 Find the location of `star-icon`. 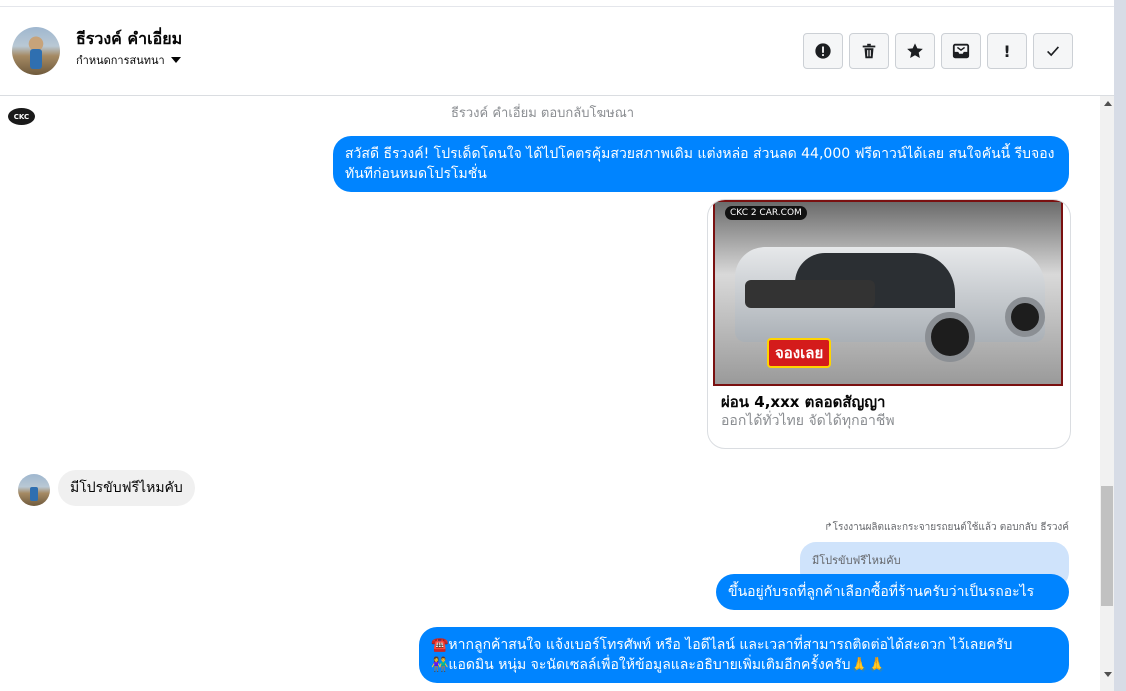

star-icon is located at coordinates (915, 51).